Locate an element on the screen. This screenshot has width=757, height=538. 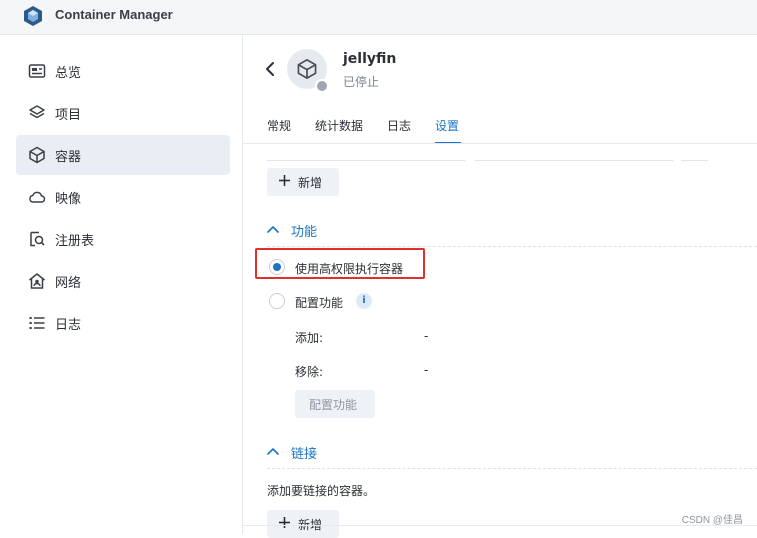
title-bar: Container Manager is located at coordinates (378, 17).